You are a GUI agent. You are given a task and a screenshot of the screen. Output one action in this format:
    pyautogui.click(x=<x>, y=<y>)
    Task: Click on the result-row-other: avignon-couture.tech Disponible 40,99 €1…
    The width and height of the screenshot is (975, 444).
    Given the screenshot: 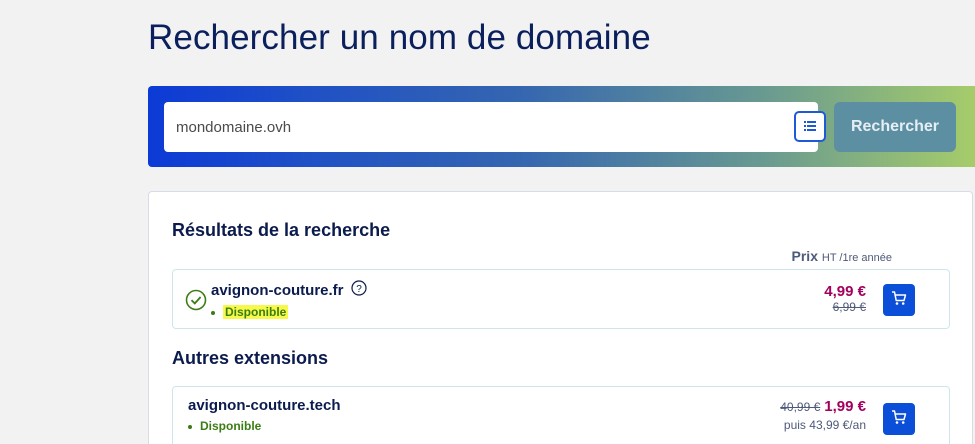 What is the action you would take?
    pyautogui.click(x=561, y=415)
    